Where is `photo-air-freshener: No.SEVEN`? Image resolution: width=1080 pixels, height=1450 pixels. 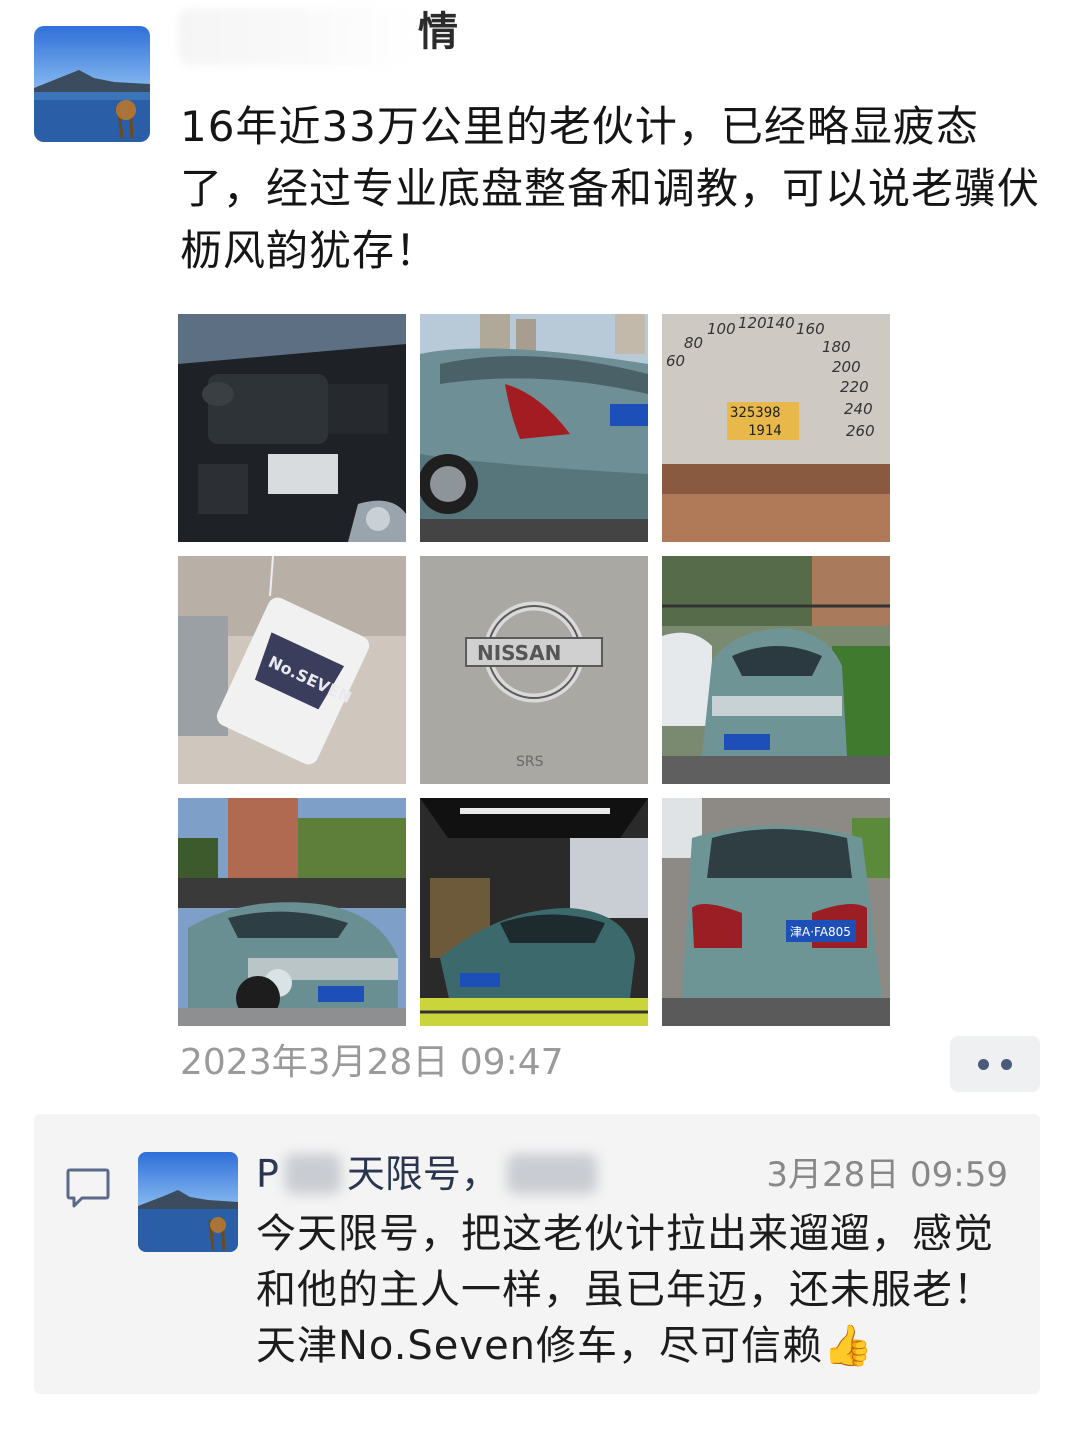
photo-air-freshener: No.SEVEN is located at coordinates (292, 670).